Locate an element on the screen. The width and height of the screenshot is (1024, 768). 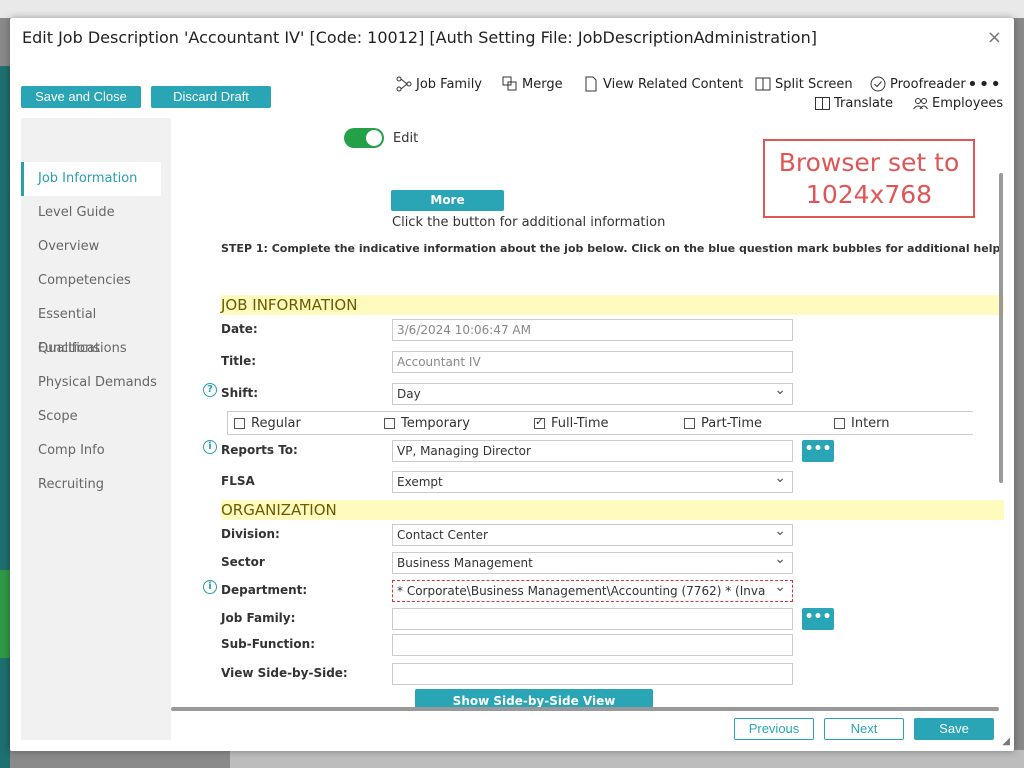
split-screen-button: Split Screen is located at coordinates (804, 84).